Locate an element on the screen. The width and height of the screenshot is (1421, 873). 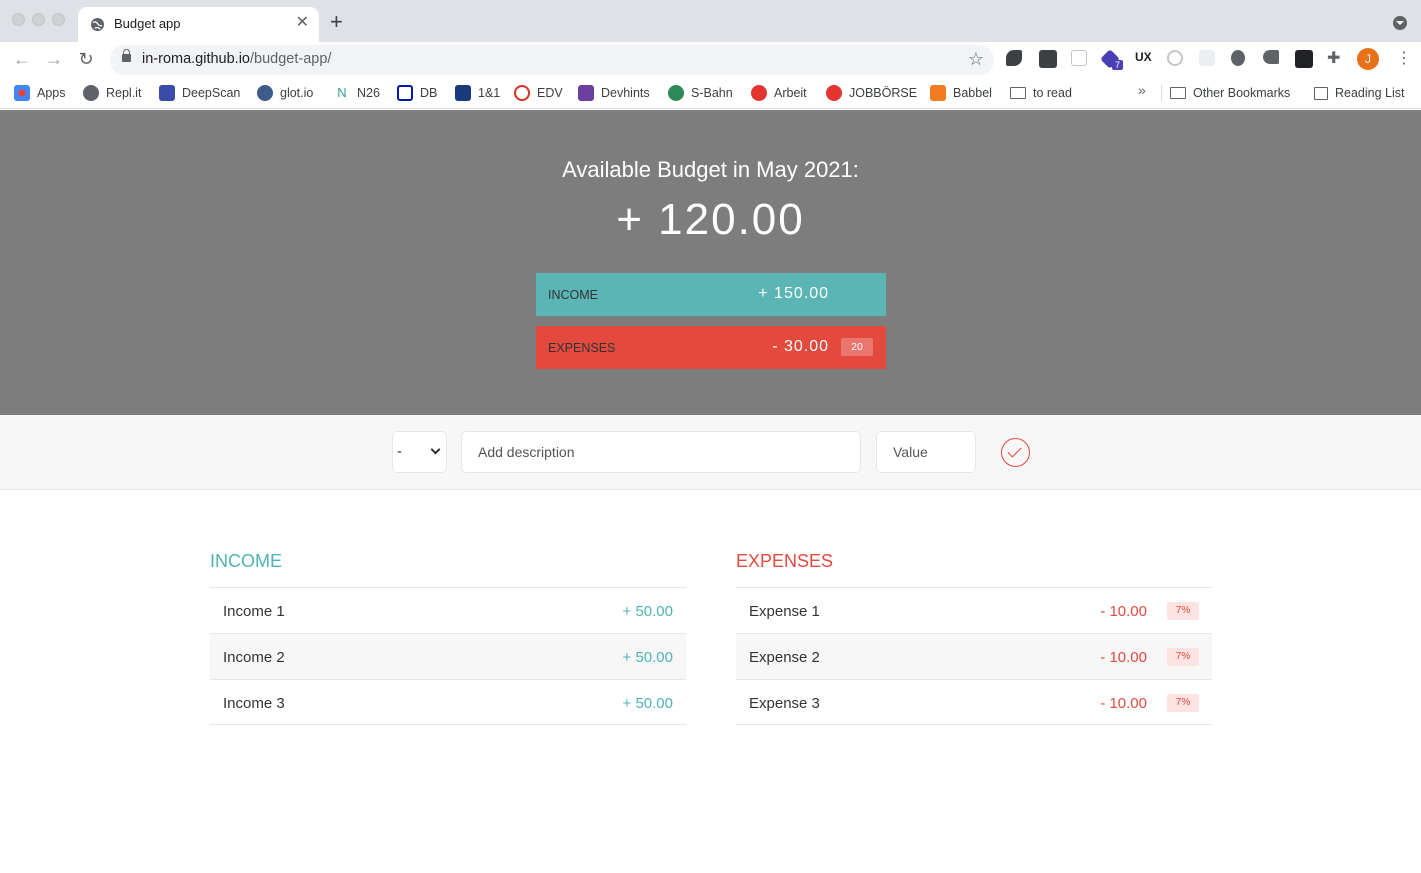
ux-extension-icon: UX is located at coordinates (1144, 59).